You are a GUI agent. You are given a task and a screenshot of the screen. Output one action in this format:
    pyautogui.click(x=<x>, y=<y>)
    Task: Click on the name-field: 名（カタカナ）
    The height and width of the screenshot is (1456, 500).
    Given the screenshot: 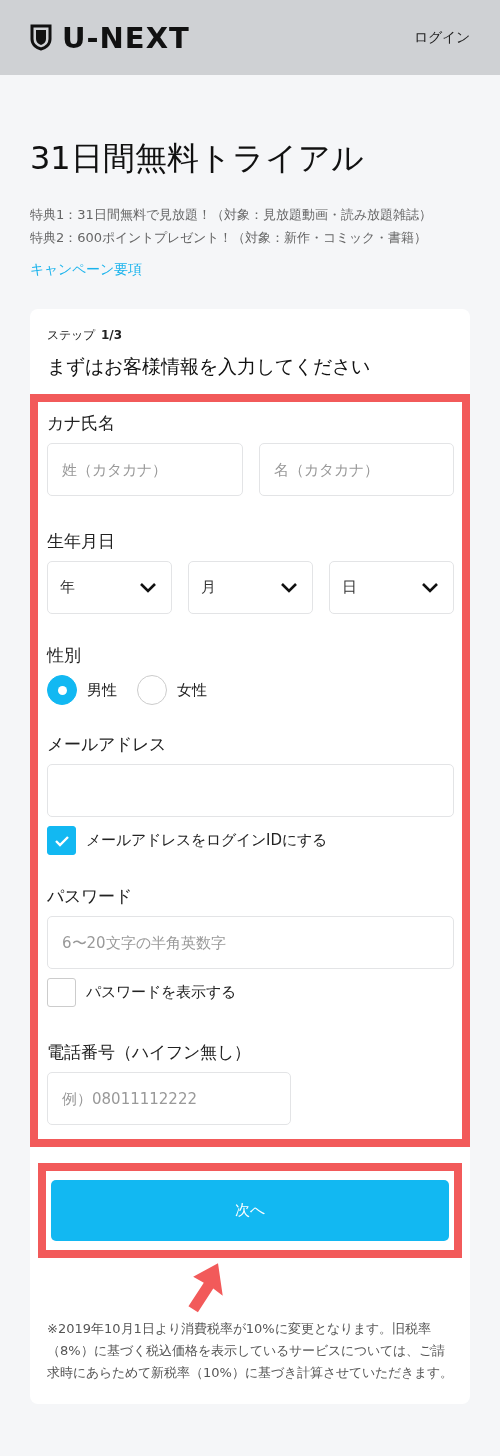 What is the action you would take?
    pyautogui.click(x=356, y=469)
    